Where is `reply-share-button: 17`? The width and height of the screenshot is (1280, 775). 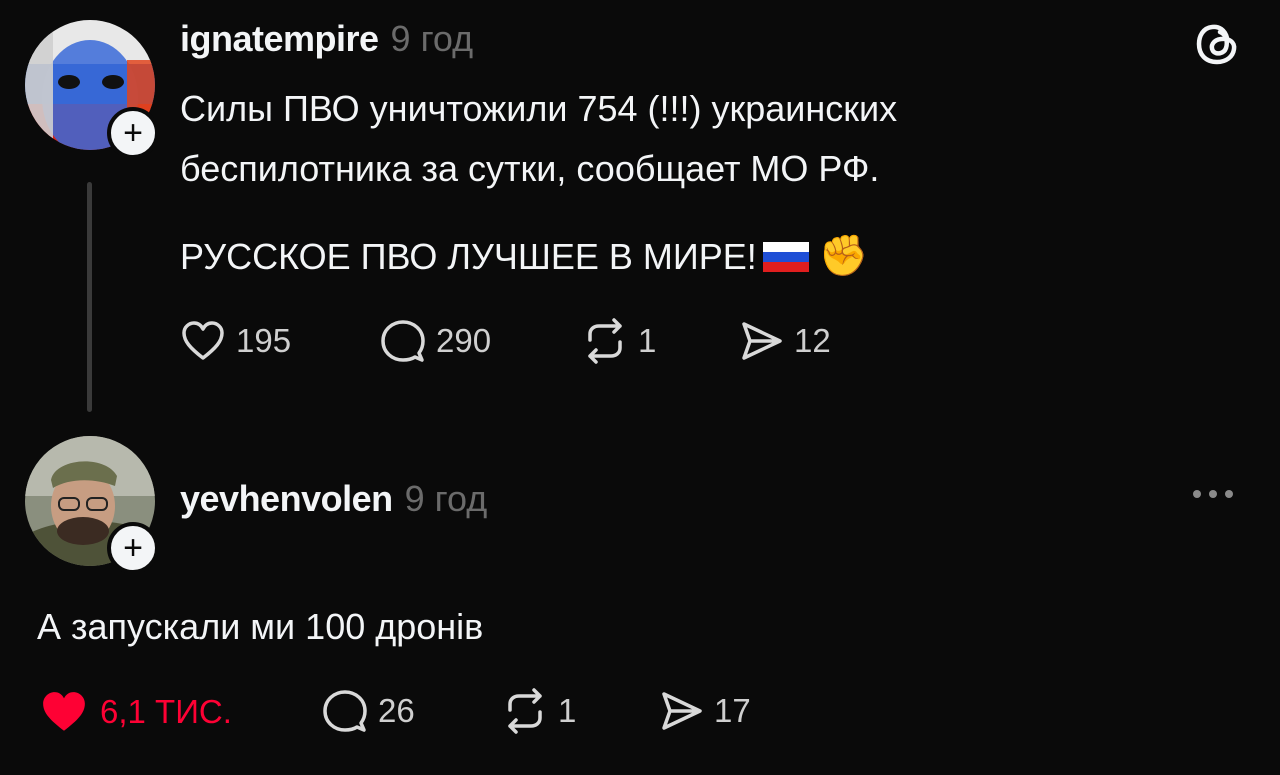 reply-share-button: 17 is located at coordinates (704, 711).